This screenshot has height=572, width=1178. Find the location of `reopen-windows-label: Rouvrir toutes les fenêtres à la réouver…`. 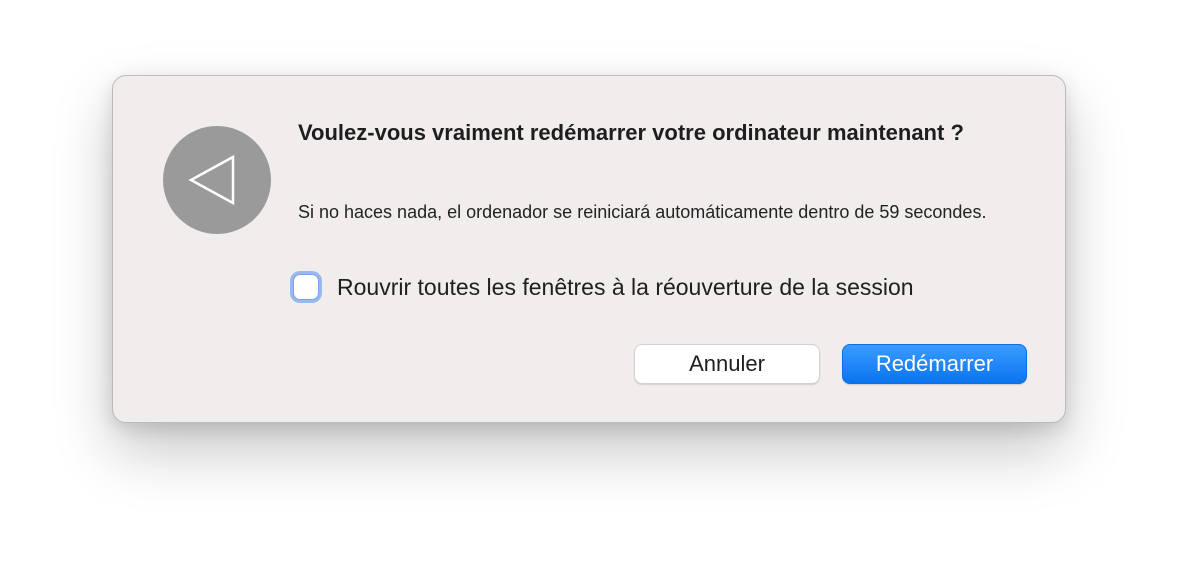

reopen-windows-label: Rouvrir toutes les fenêtres à la réouver… is located at coordinates (625, 287).